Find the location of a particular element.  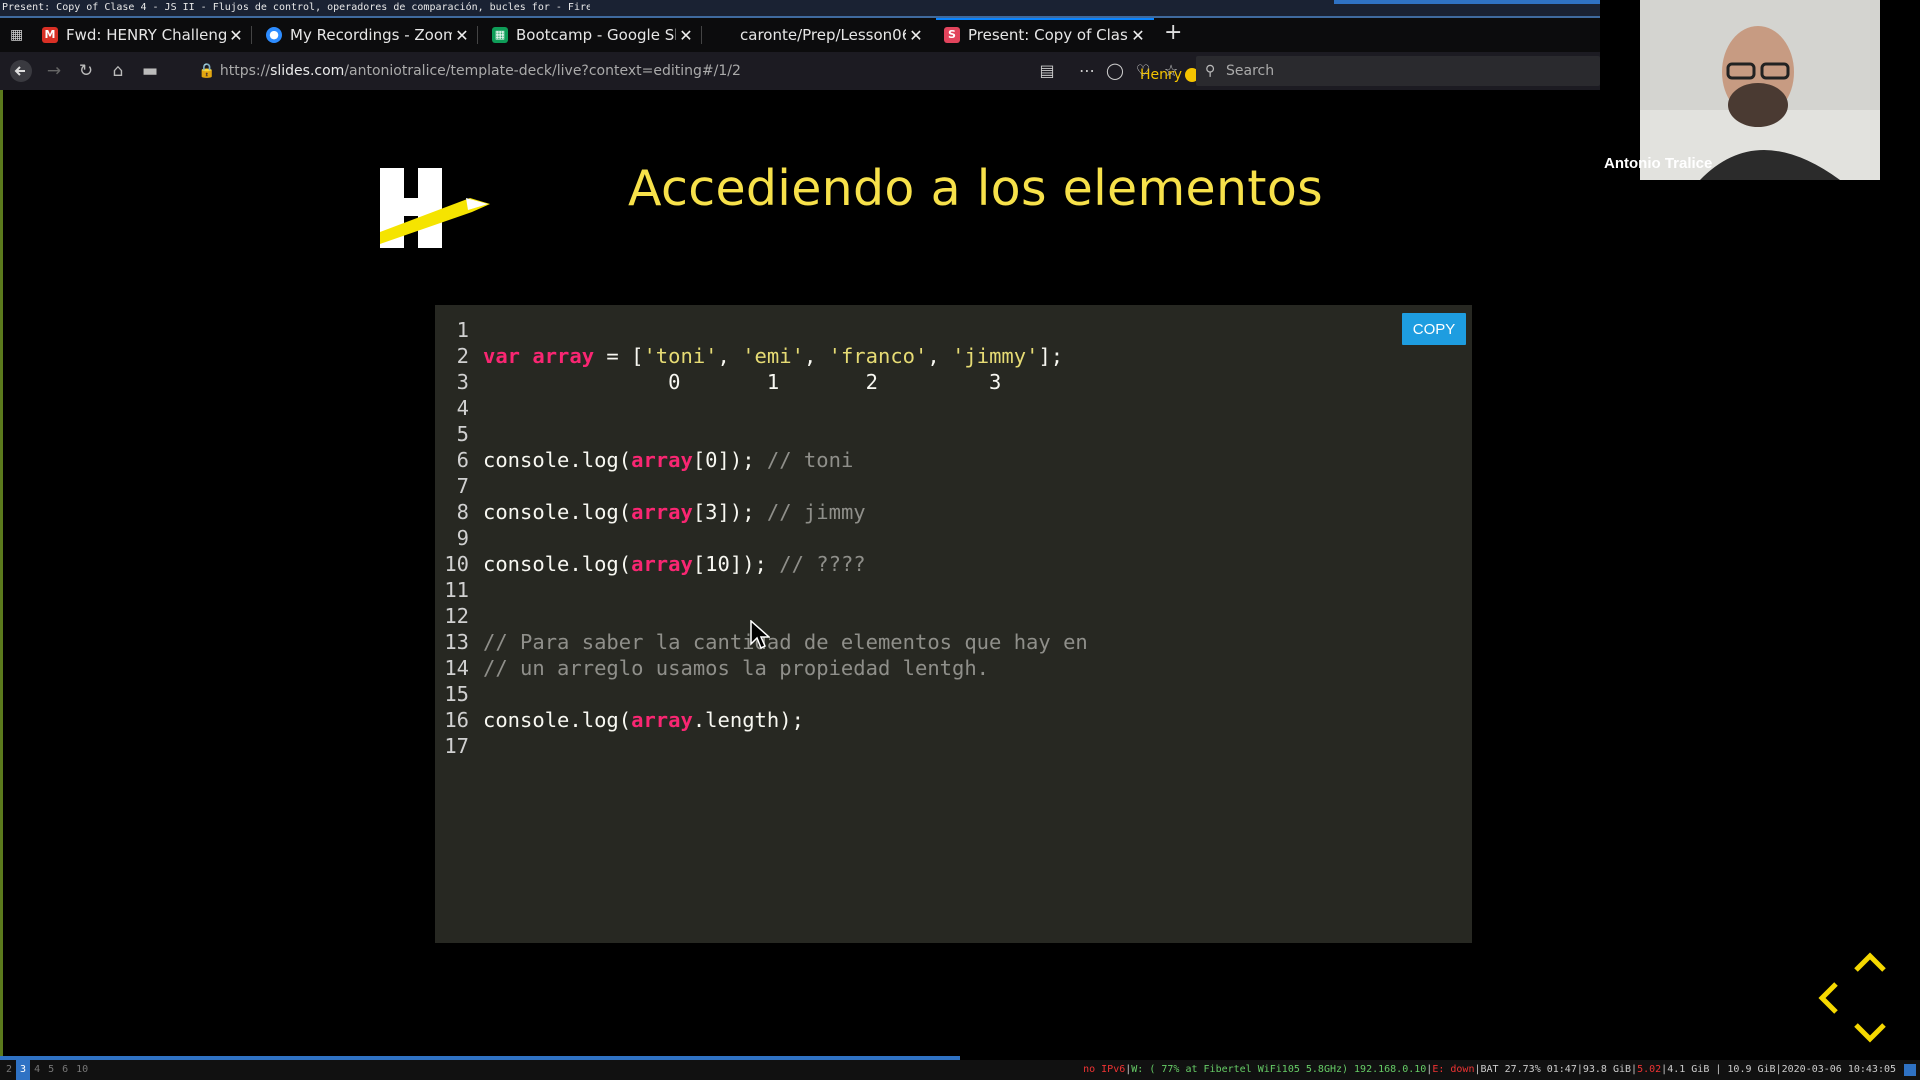

pocket-icon: ♡ is located at coordinates (1143, 71).